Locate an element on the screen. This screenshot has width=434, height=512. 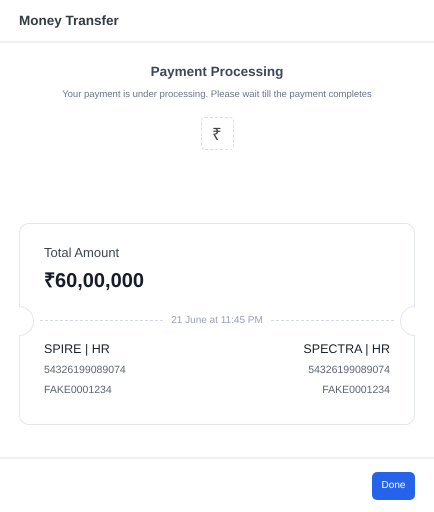
window-title: Money Transfer is located at coordinates (69, 20).